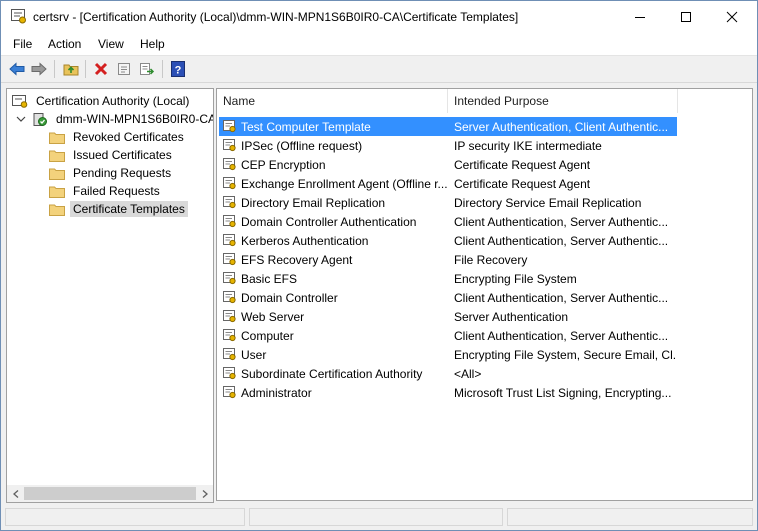  I want to click on maximize-icon, so click(685, 17).